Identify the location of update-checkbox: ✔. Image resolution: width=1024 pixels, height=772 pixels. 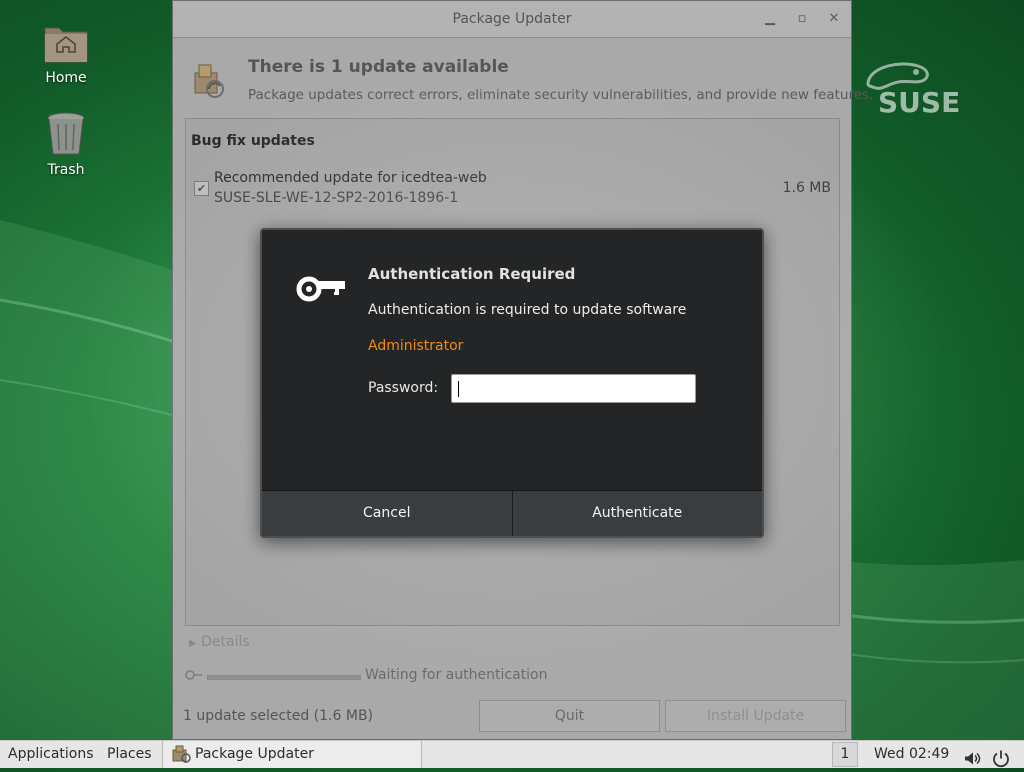
(201, 188).